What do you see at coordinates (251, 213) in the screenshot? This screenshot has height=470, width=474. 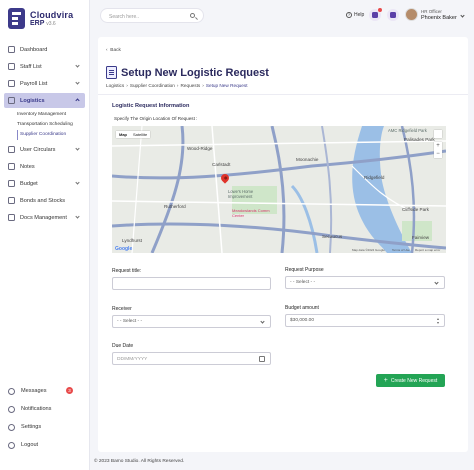 I see `map-label-meadowlands: Meadowlands Comm Center` at bounding box center [251, 213].